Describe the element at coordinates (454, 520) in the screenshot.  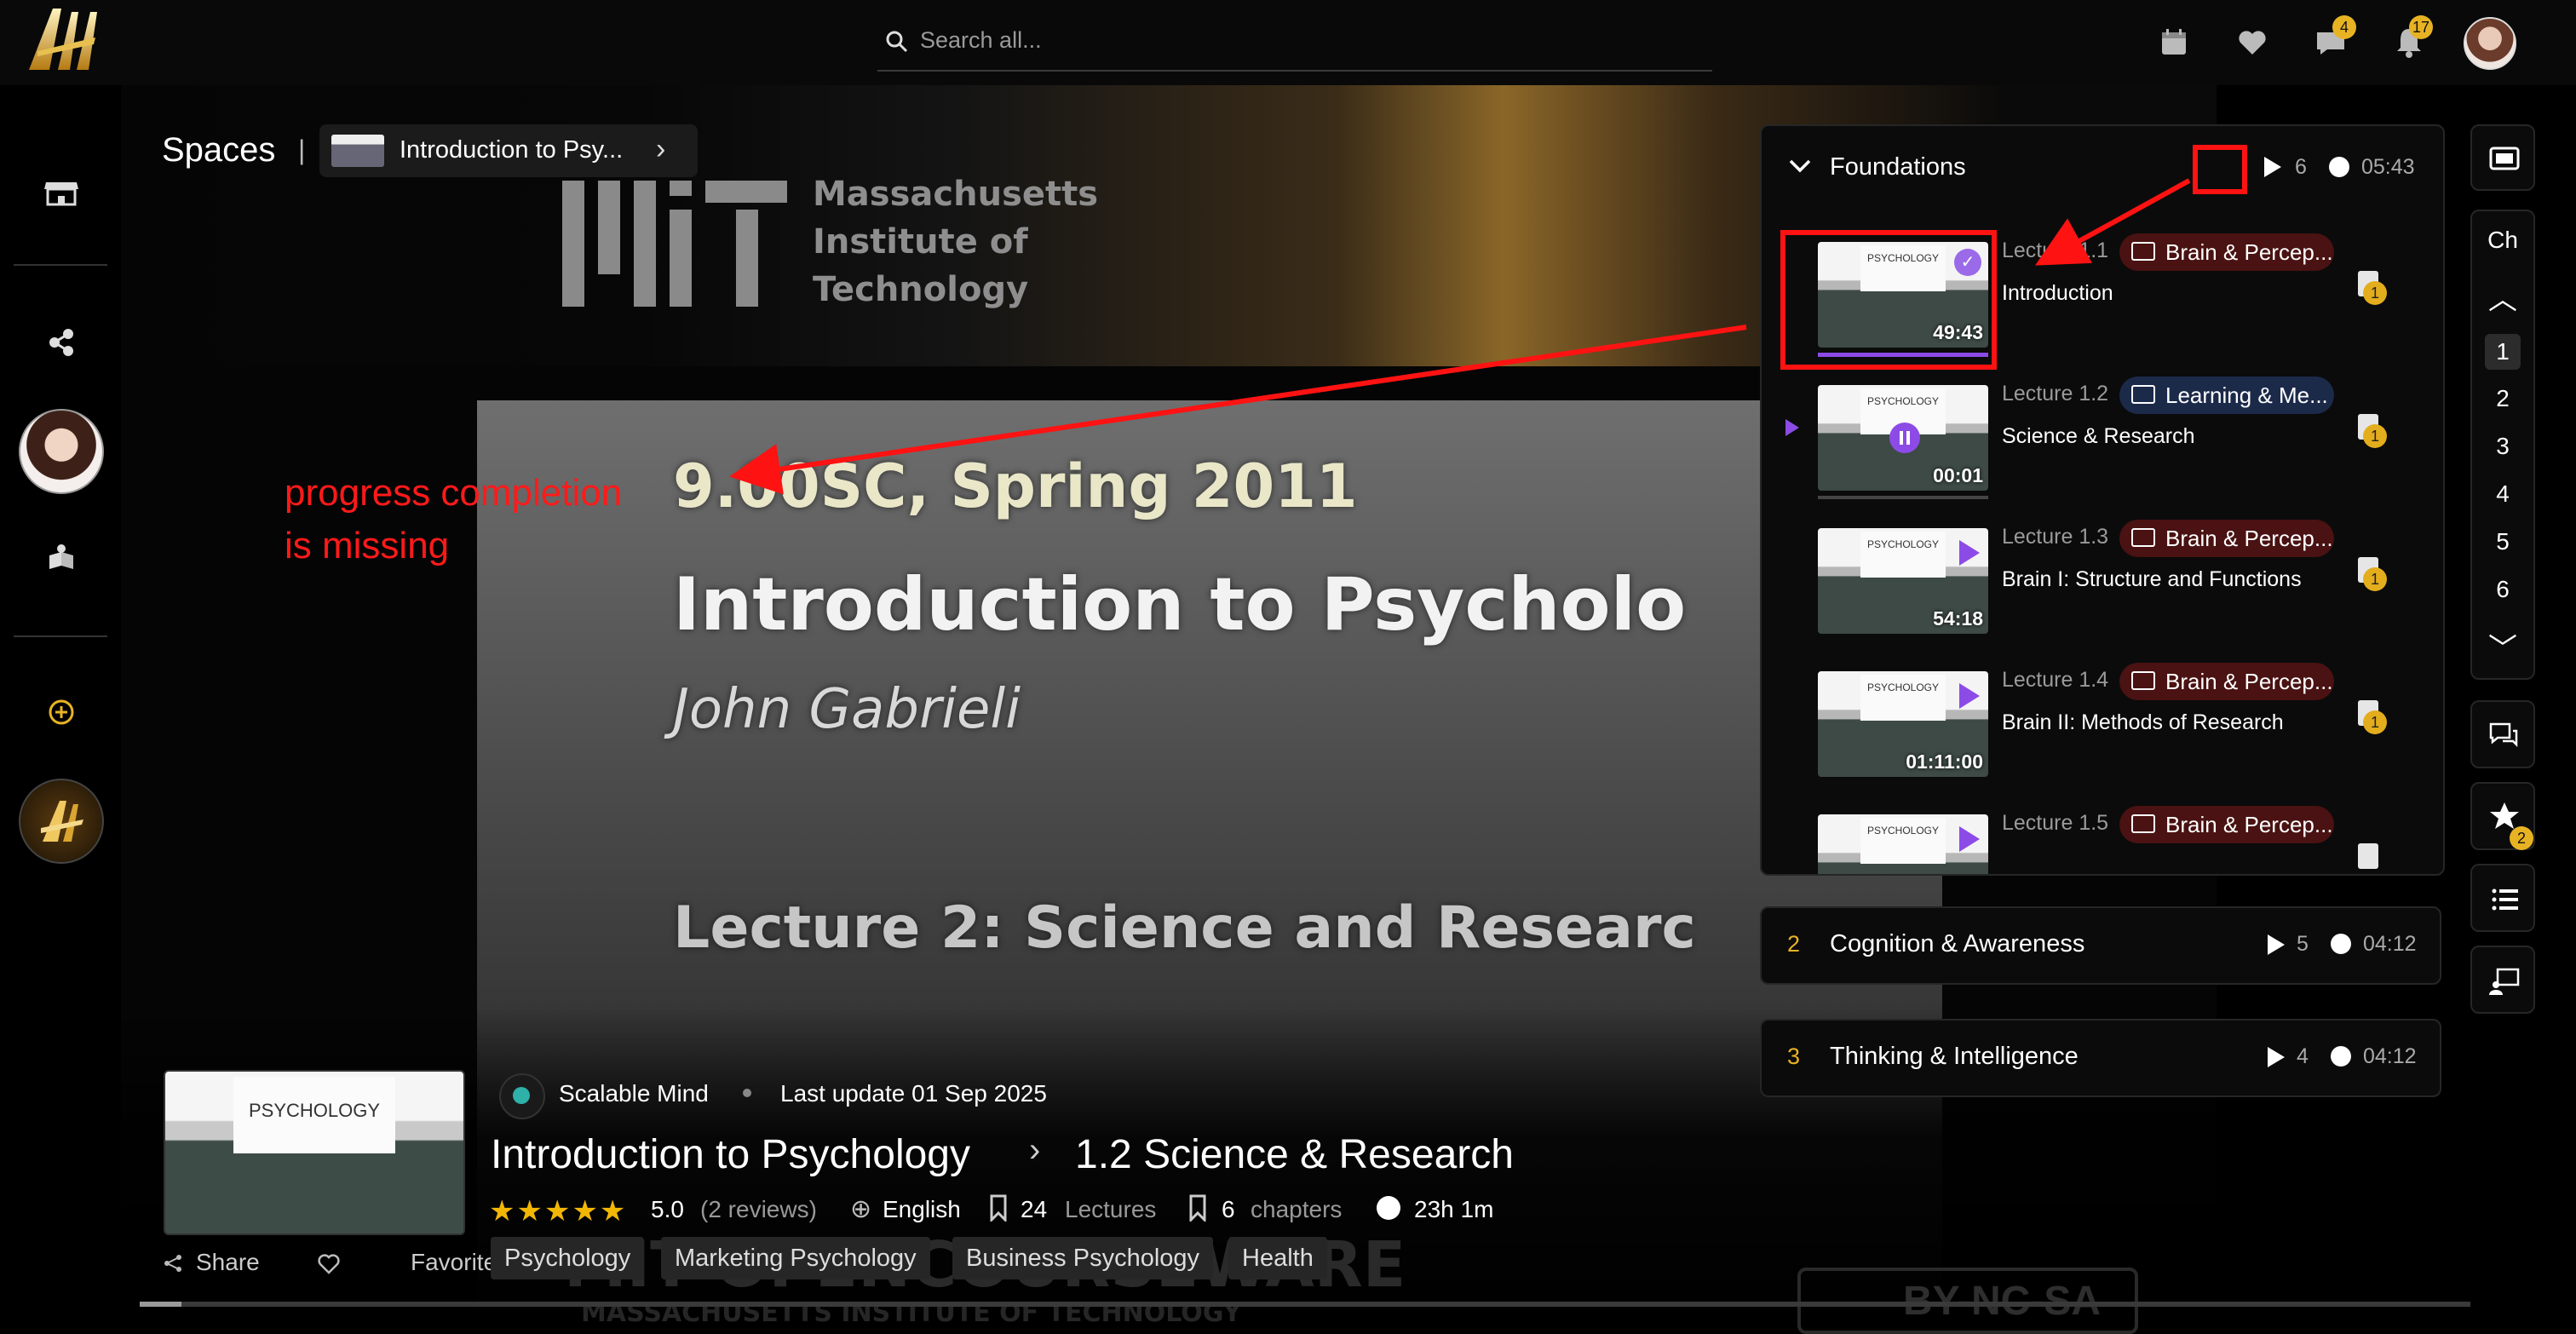
I see `annotation-note: progress completion is missing` at that location.